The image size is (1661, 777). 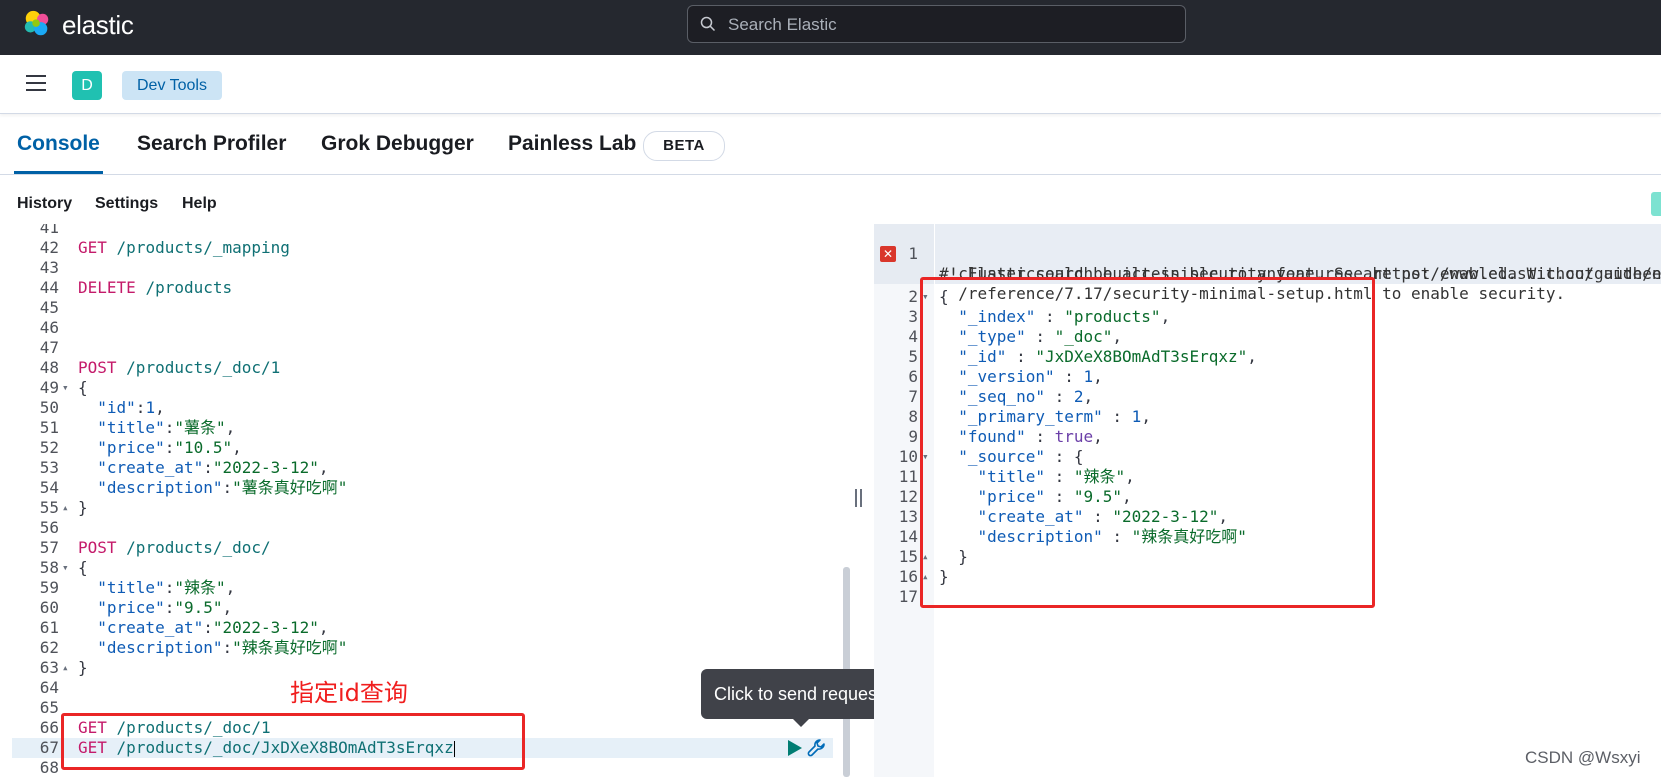 What do you see at coordinates (422, 608) in the screenshot?
I see `editor-line: 60 "price":"9.5",` at bounding box center [422, 608].